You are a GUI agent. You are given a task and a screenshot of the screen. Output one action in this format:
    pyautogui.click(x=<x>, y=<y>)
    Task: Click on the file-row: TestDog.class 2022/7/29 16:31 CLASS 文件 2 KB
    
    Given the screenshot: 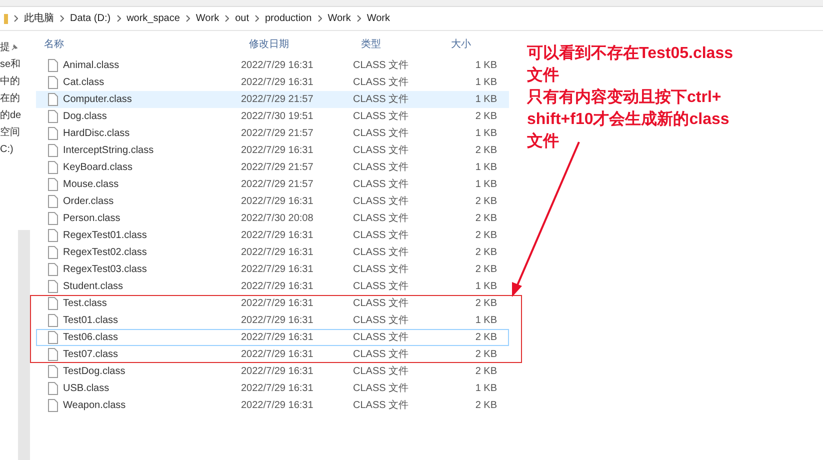 What is the action you would take?
    pyautogui.click(x=276, y=371)
    